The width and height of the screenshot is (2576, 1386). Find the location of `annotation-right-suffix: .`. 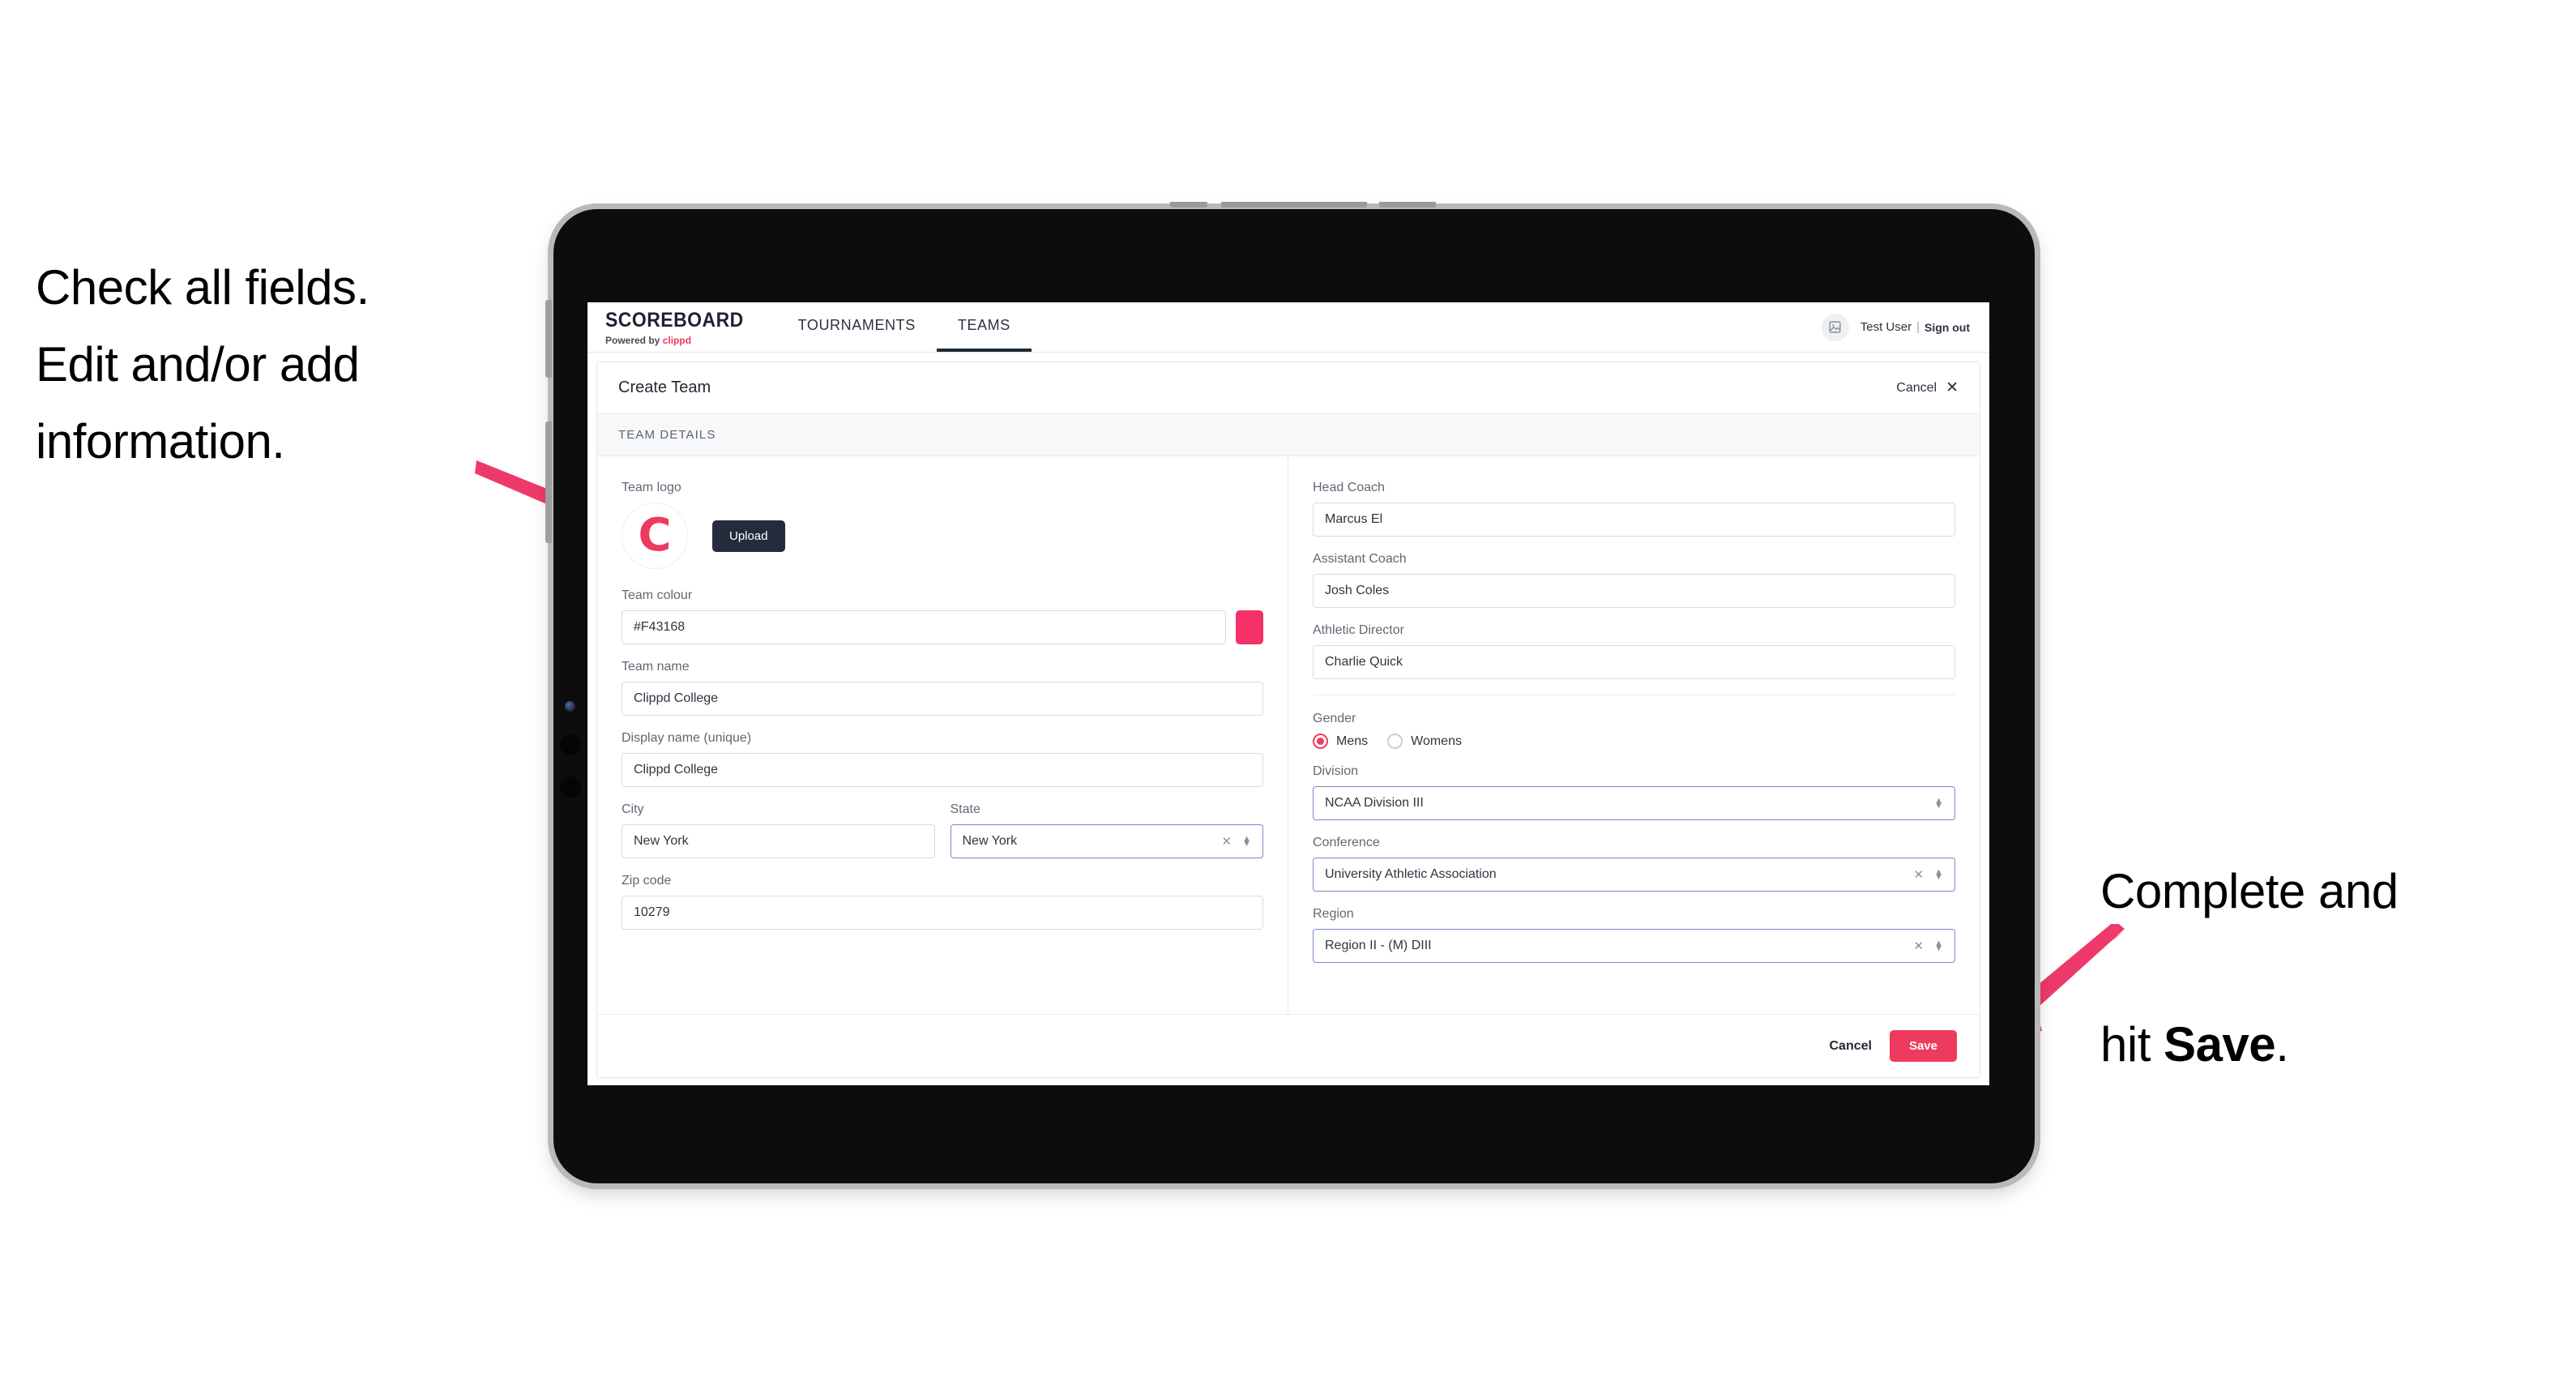

annotation-right-suffix: . is located at coordinates (2282, 1044).